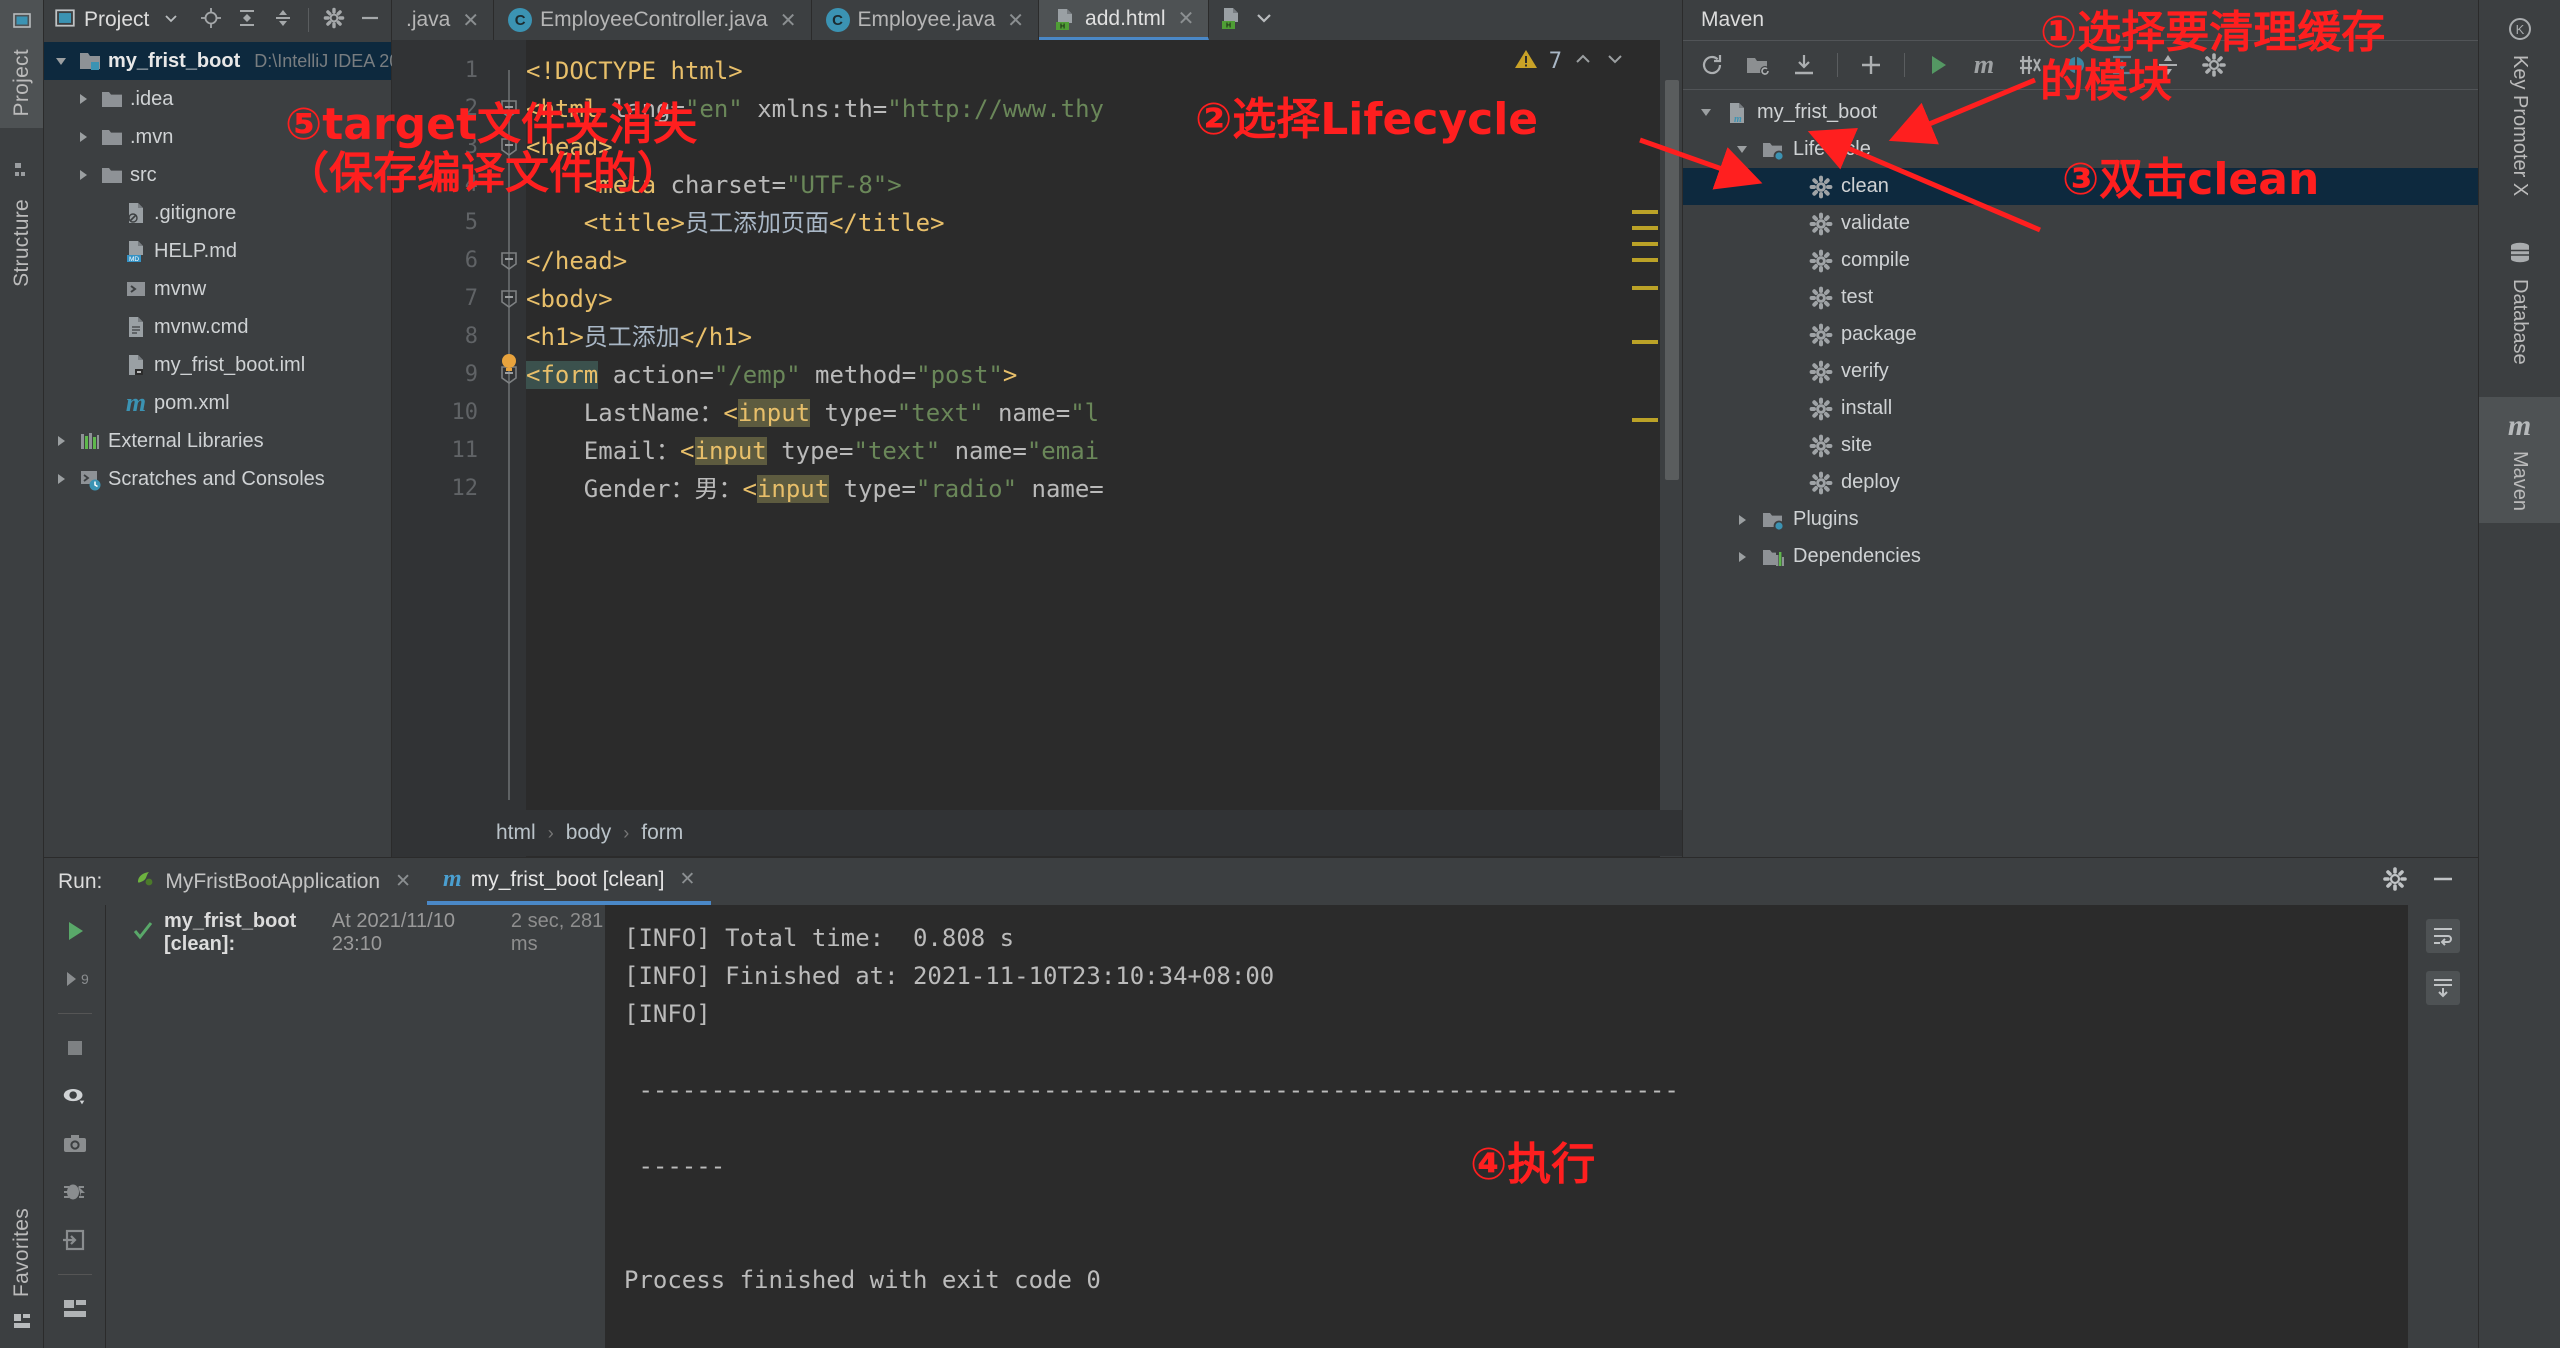  What do you see at coordinates (2080, 223) in the screenshot?
I see `maven-tree-item: validate` at bounding box center [2080, 223].